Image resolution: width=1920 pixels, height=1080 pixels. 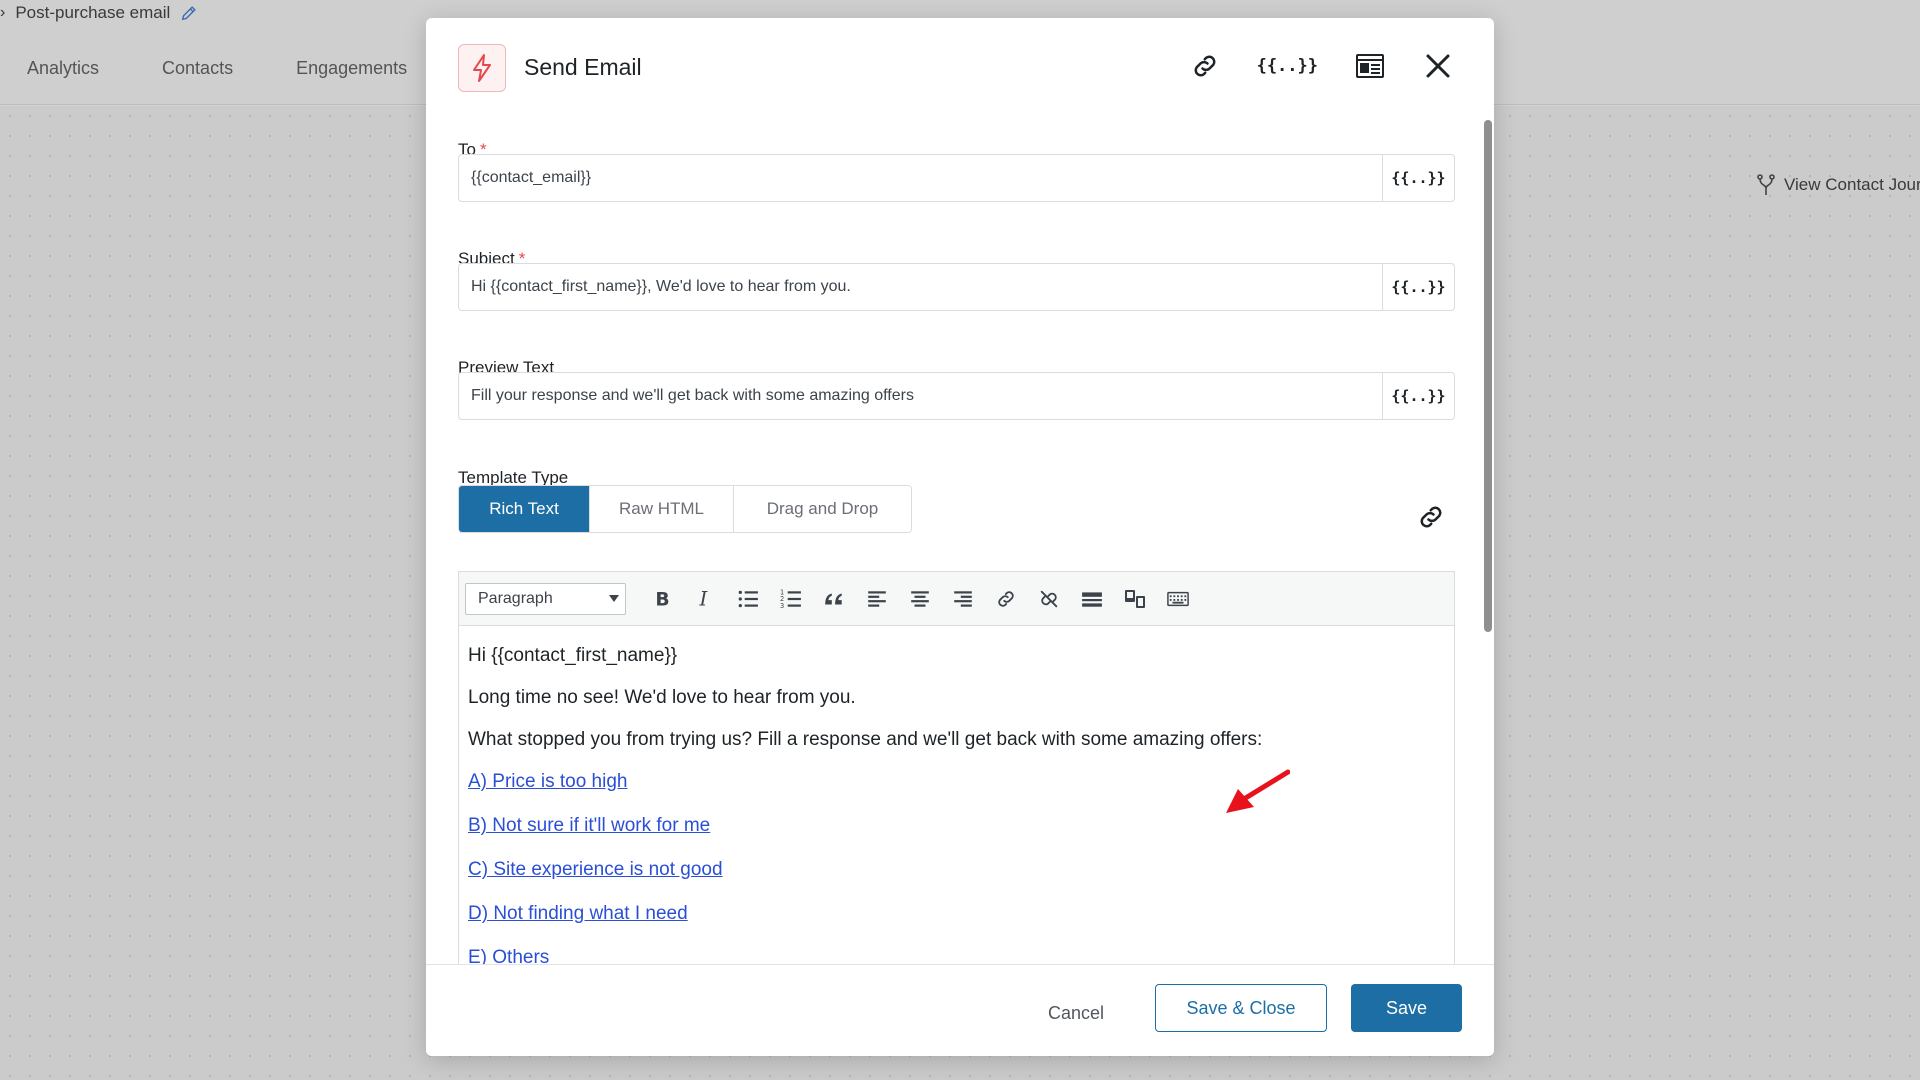 I want to click on italic-icon: I, so click(x=704, y=599).